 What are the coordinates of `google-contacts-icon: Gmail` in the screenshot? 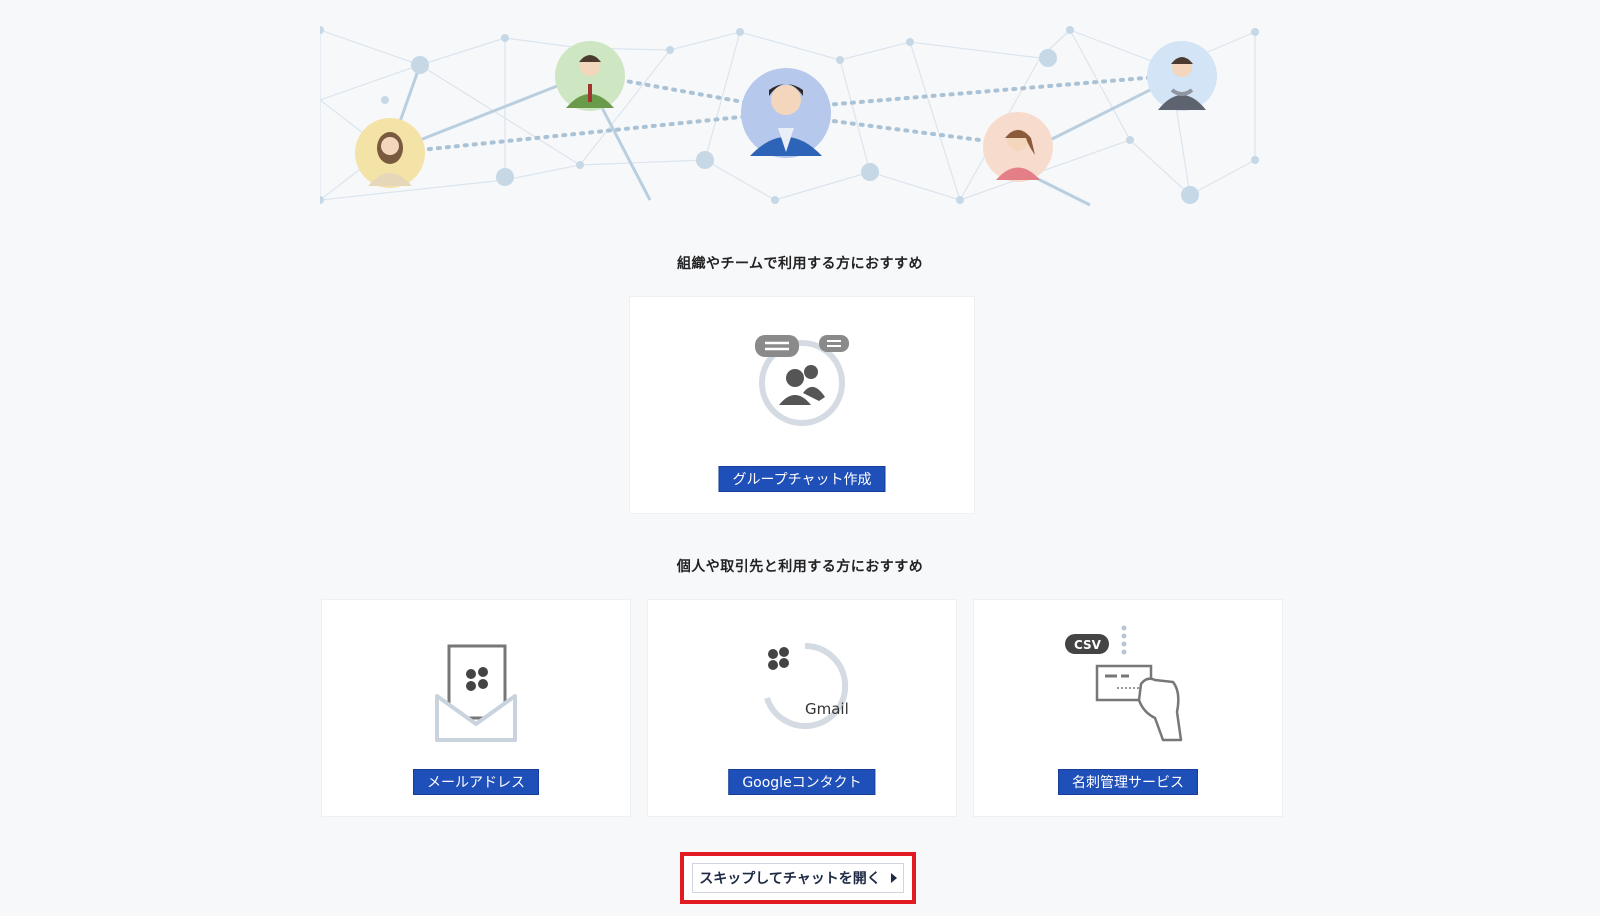 It's located at (802, 688).